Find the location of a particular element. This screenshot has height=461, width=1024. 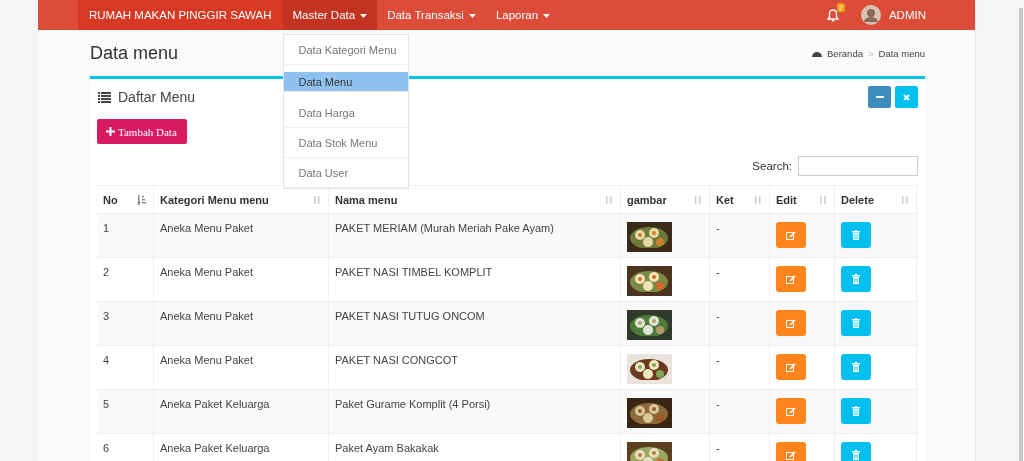

table-cell: 1 is located at coordinates (106, 228).